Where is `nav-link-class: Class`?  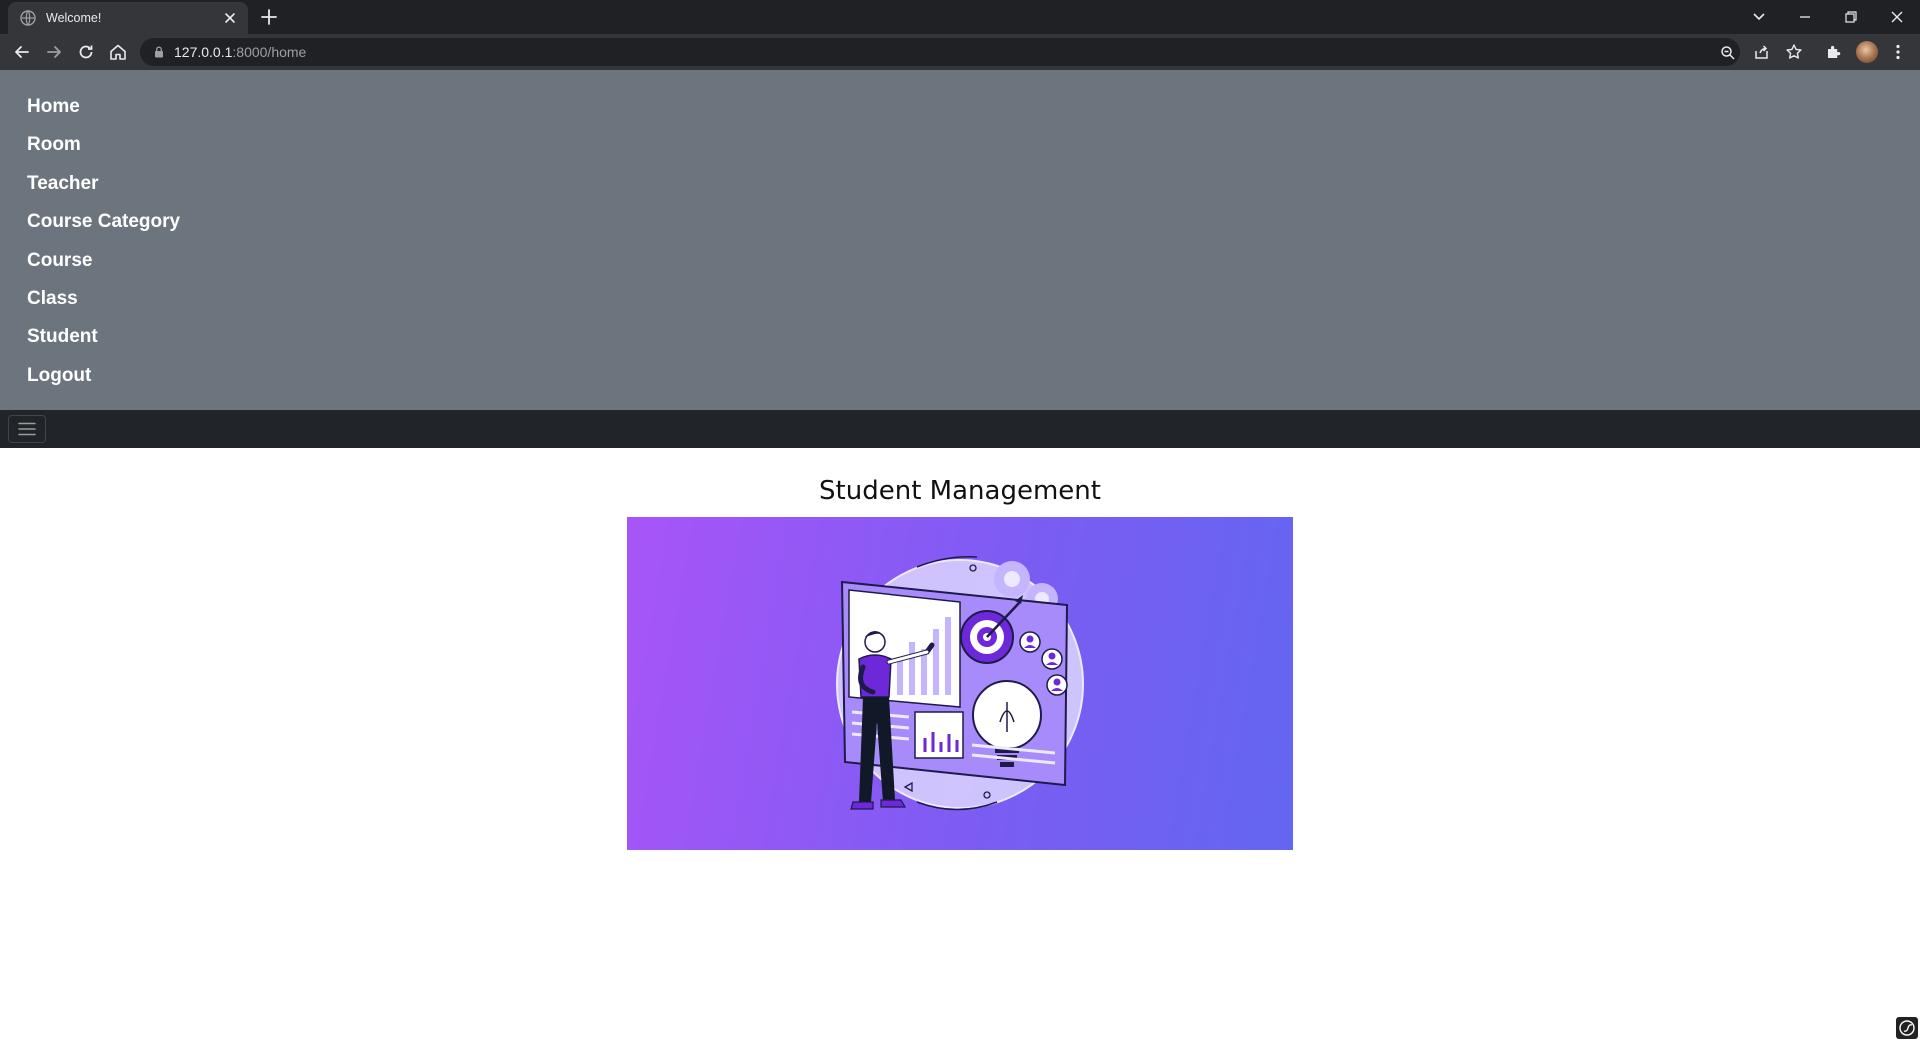 nav-link-class: Class is located at coordinates (103, 299).